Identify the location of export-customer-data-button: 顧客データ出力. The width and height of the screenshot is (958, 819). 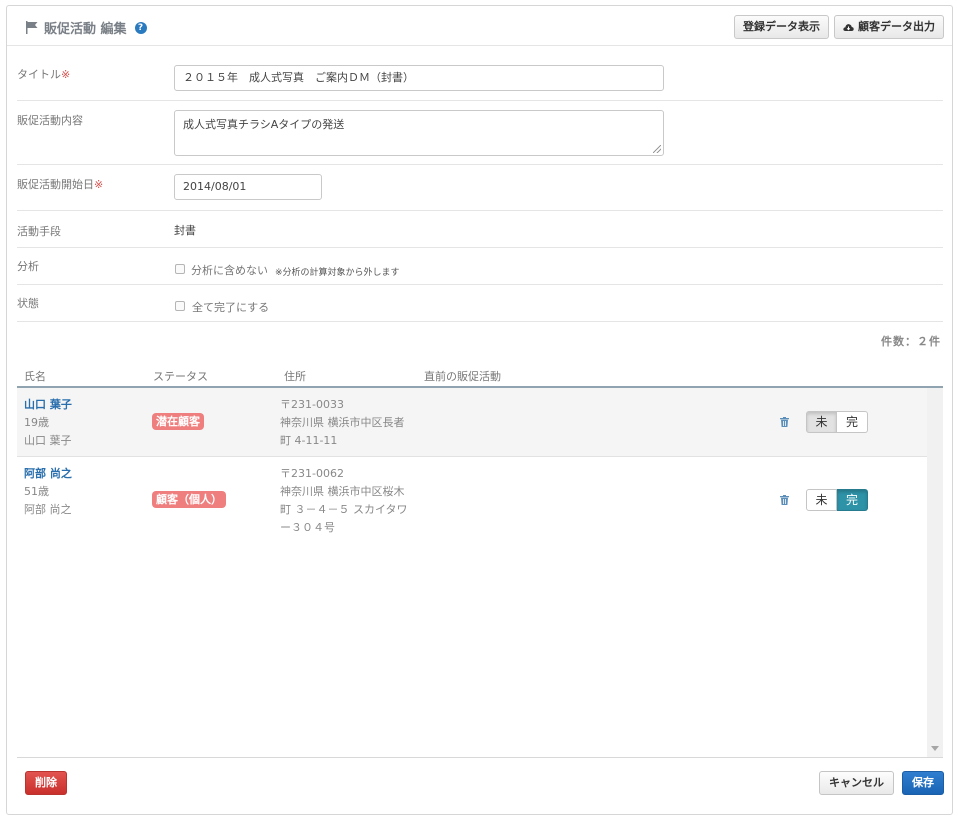
(889, 27).